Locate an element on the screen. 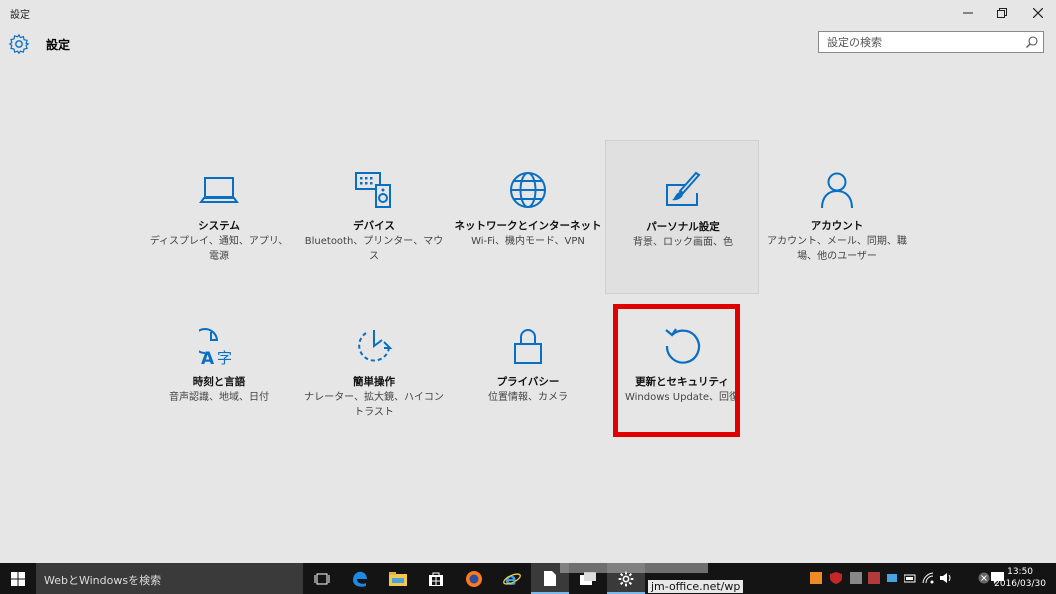  tile-label: 時刻と言語 is located at coordinates (219, 382).